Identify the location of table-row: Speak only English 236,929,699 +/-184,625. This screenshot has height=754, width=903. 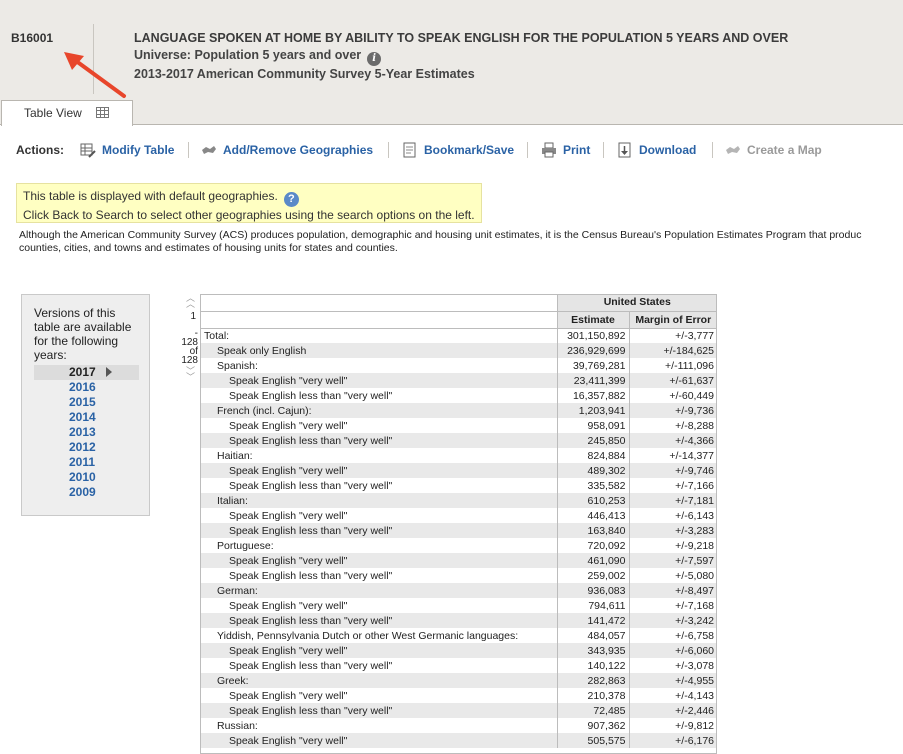
(458, 350).